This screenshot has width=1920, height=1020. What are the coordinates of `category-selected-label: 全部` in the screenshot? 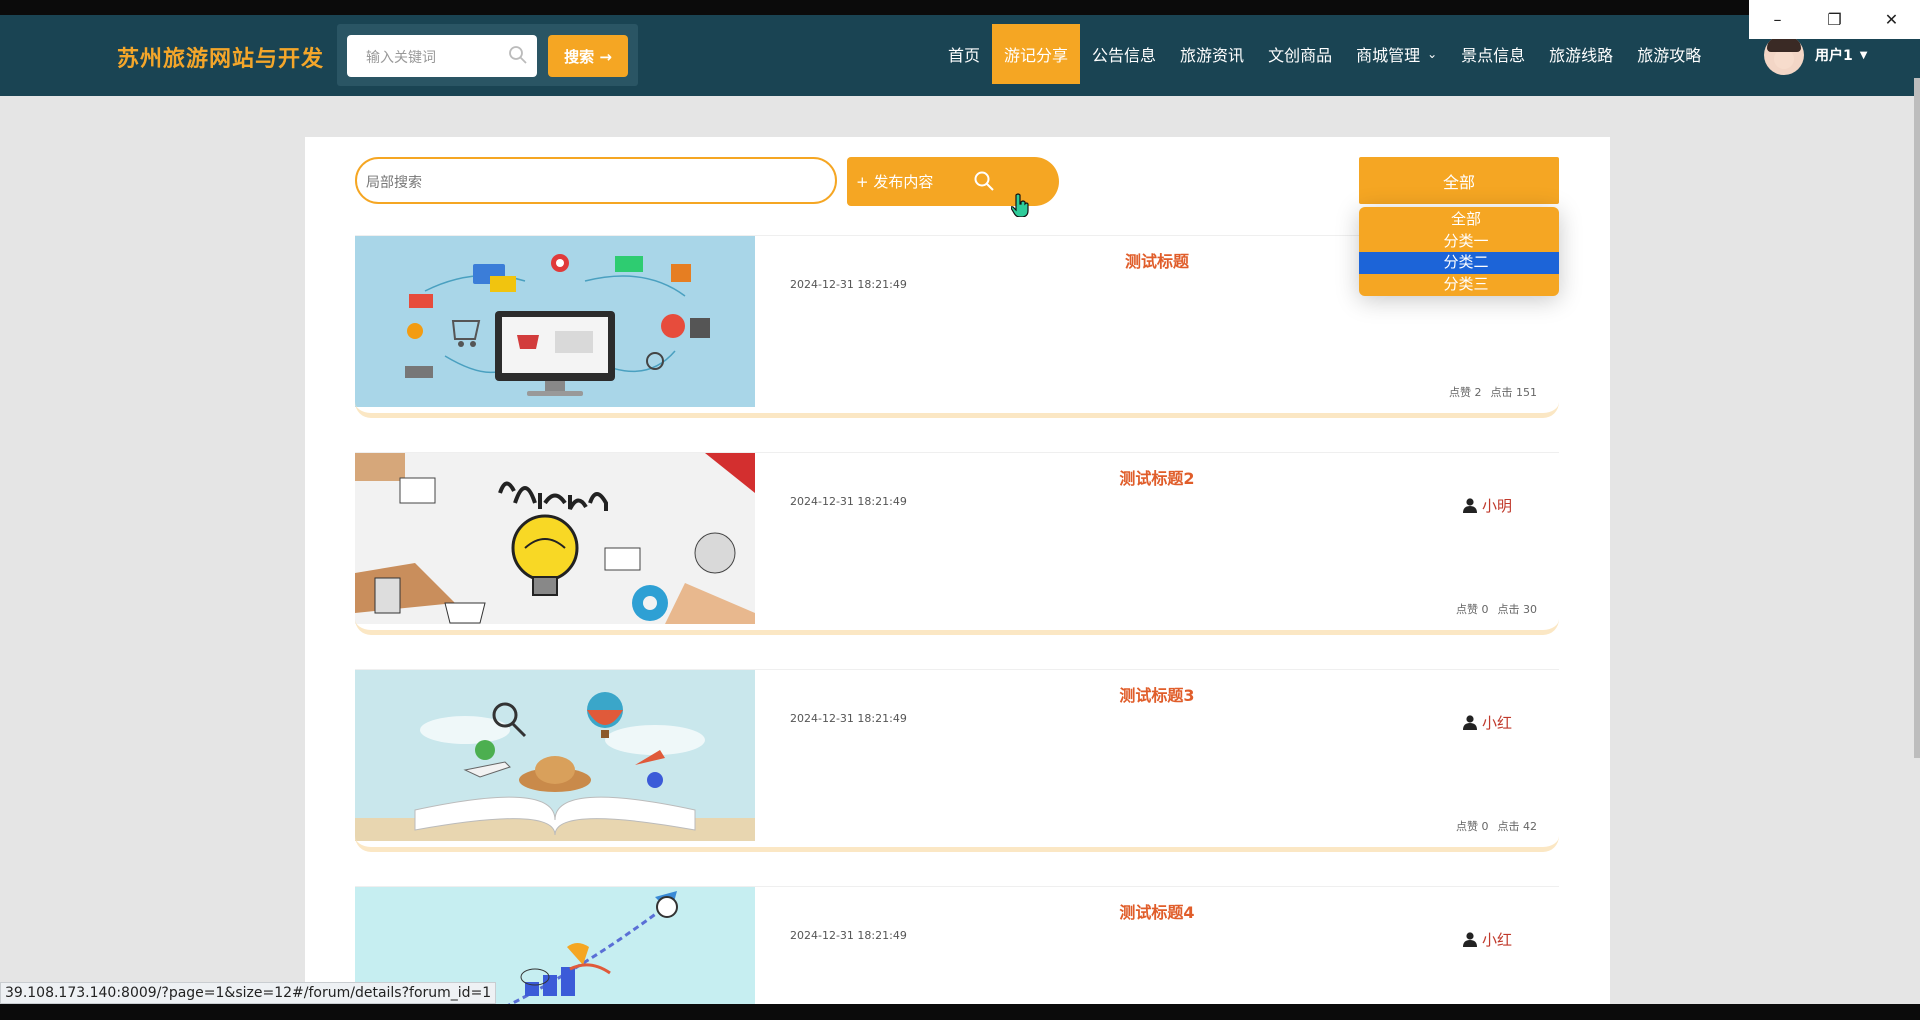 It's located at (1458, 182).